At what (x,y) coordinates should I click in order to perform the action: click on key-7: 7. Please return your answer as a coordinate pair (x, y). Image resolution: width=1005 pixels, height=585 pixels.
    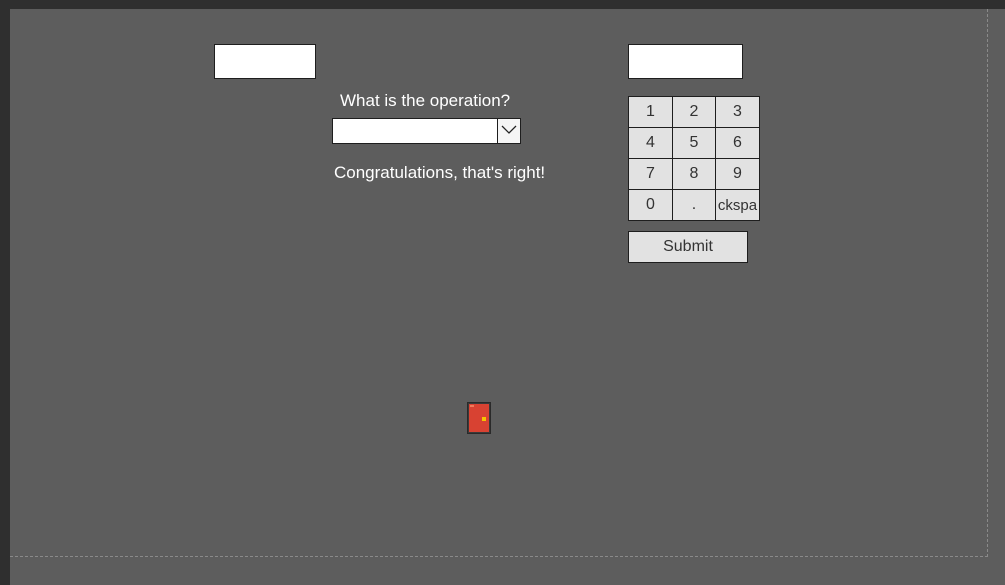
    Looking at the image, I should click on (650, 174).